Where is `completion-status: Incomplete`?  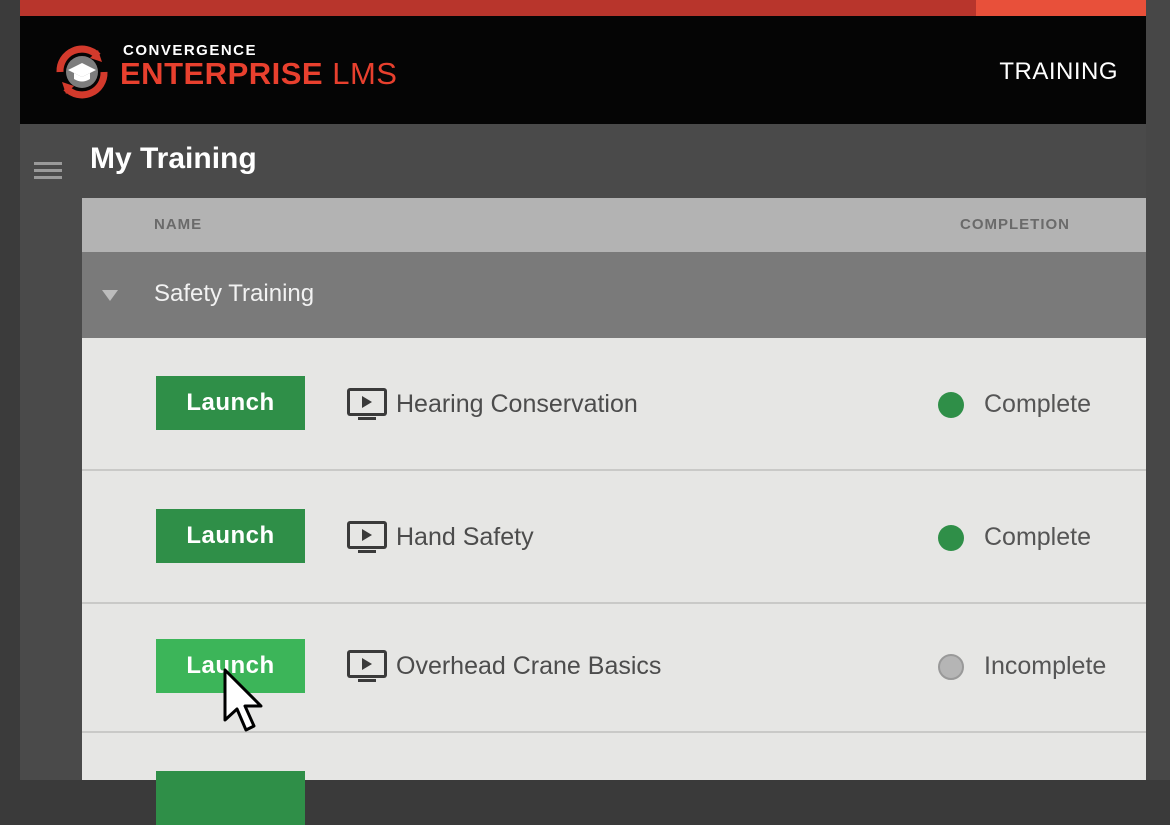 completion-status: Incomplete is located at coordinates (1045, 666).